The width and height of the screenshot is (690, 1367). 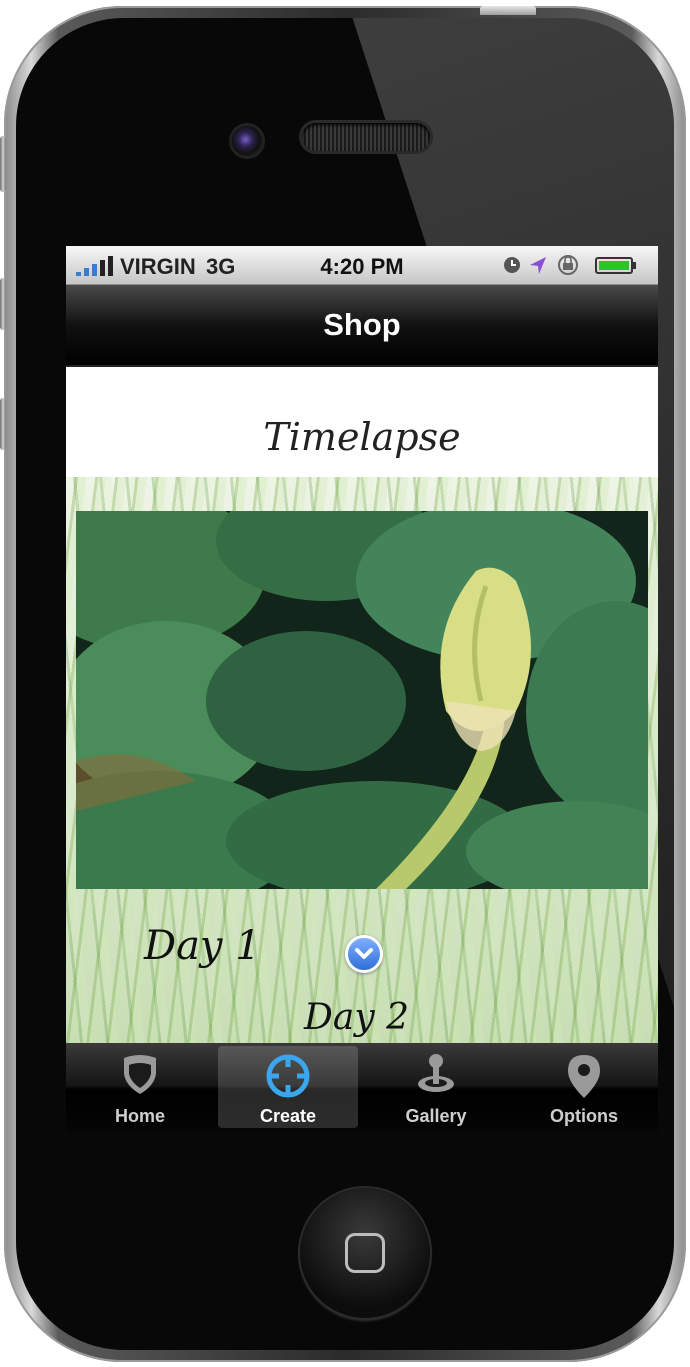 What do you see at coordinates (140, 1074) in the screenshot?
I see `shield-icon` at bounding box center [140, 1074].